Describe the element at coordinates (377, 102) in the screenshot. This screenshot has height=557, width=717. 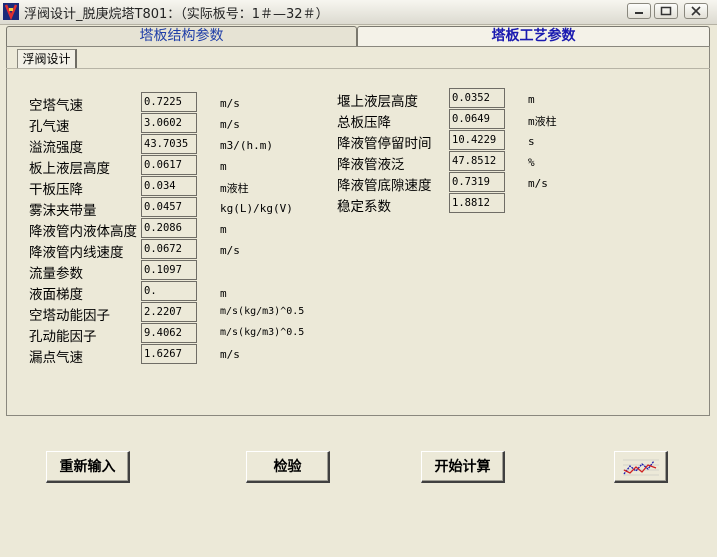
I see `param-label: 堰上液层高度` at that location.